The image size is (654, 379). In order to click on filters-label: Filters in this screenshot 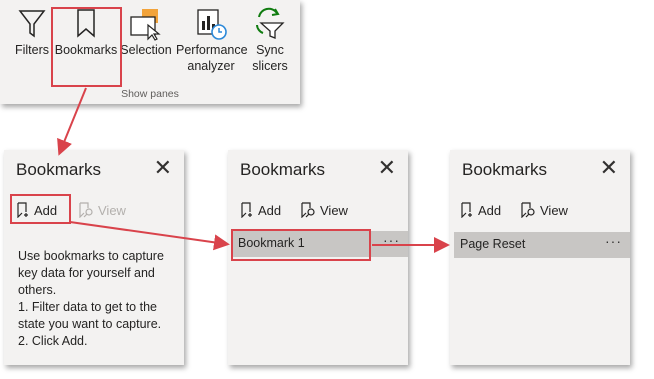, I will do `click(32, 50)`.